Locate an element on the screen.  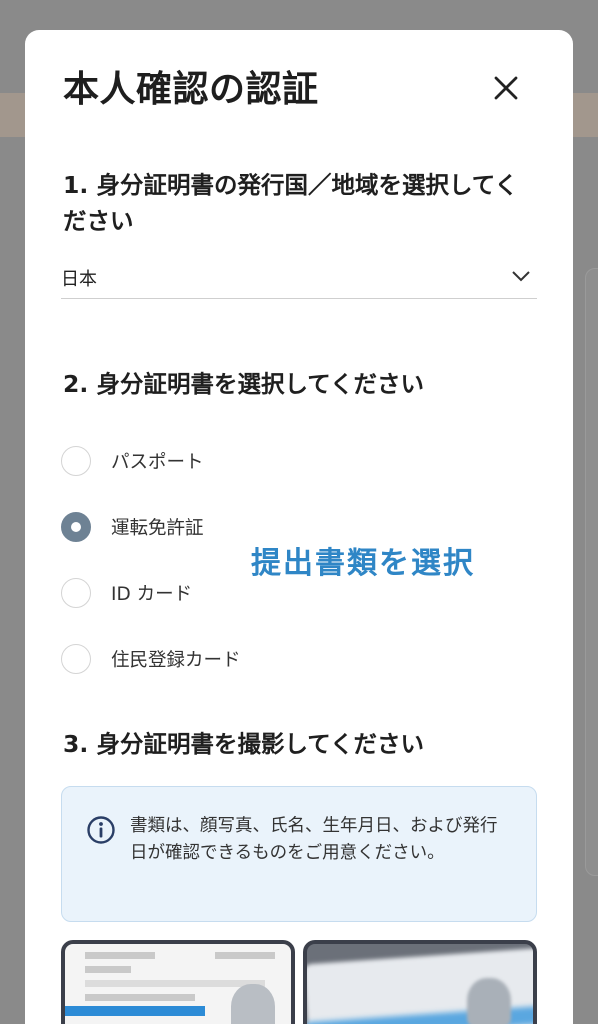
background-card is located at coordinates (591, 572).